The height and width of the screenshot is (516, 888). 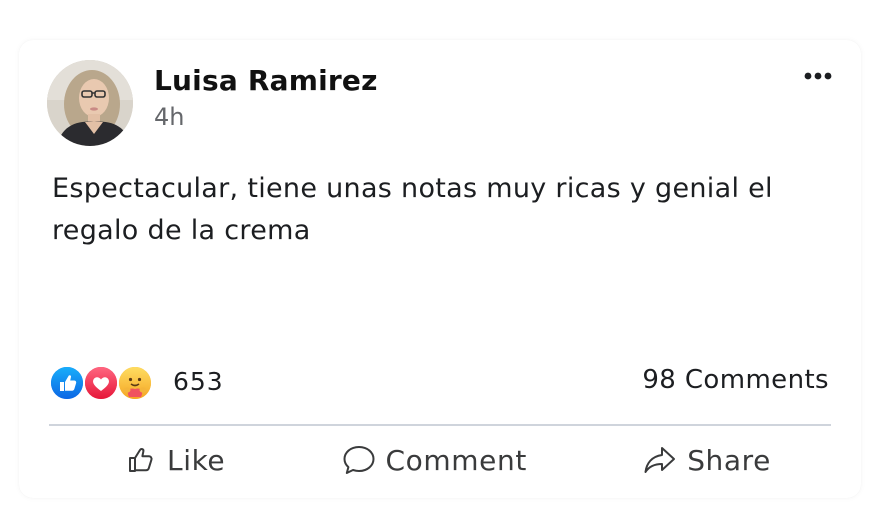 I want to click on comment-button: Comment, so click(x=434, y=460).